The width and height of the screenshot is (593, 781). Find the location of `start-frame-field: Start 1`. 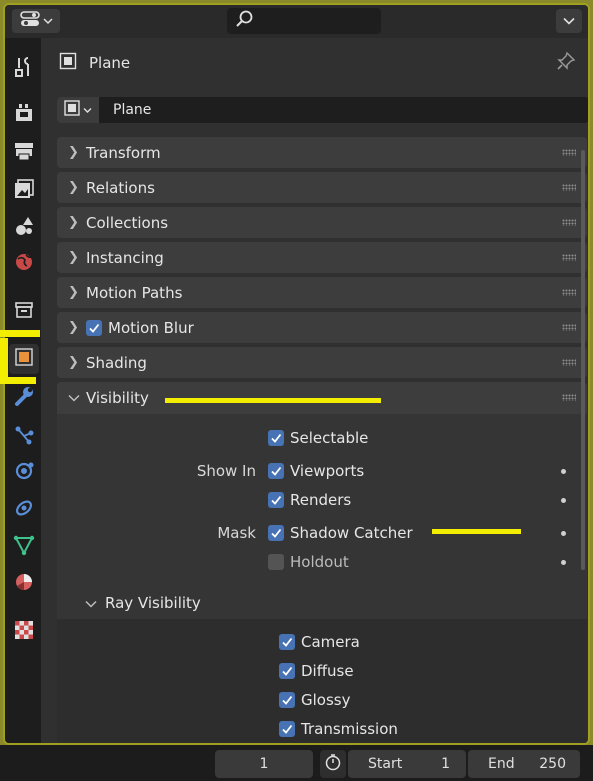

start-frame-field: Start 1 is located at coordinates (407, 764).